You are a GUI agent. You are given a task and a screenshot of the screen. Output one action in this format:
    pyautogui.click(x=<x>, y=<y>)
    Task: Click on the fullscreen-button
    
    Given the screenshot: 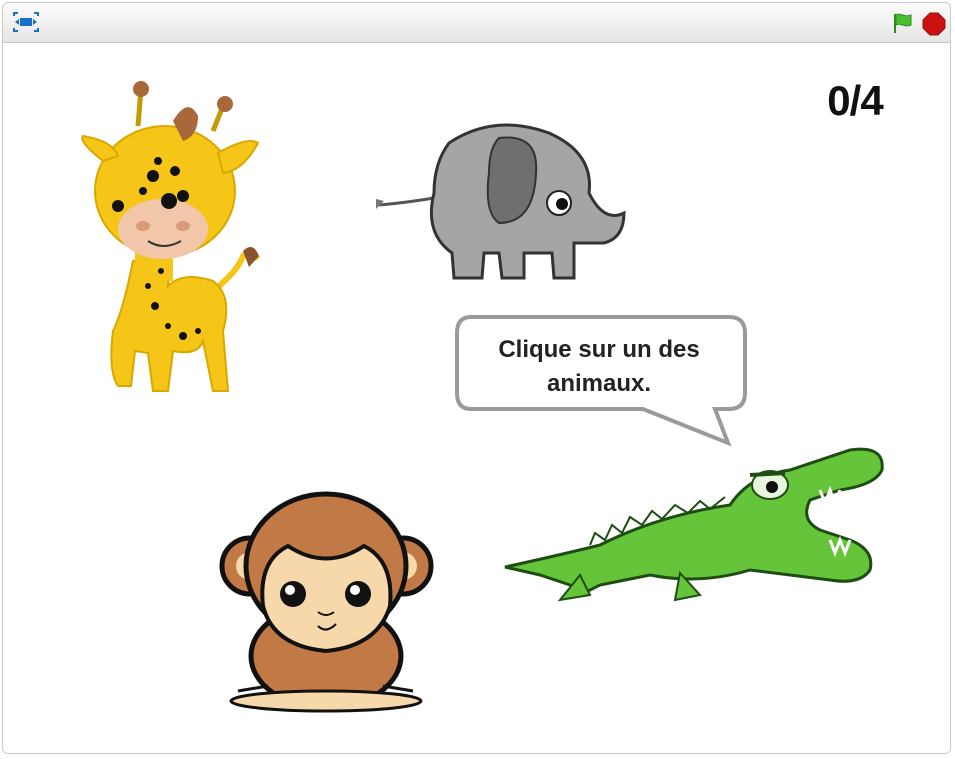 What is the action you would take?
    pyautogui.click(x=26, y=22)
    